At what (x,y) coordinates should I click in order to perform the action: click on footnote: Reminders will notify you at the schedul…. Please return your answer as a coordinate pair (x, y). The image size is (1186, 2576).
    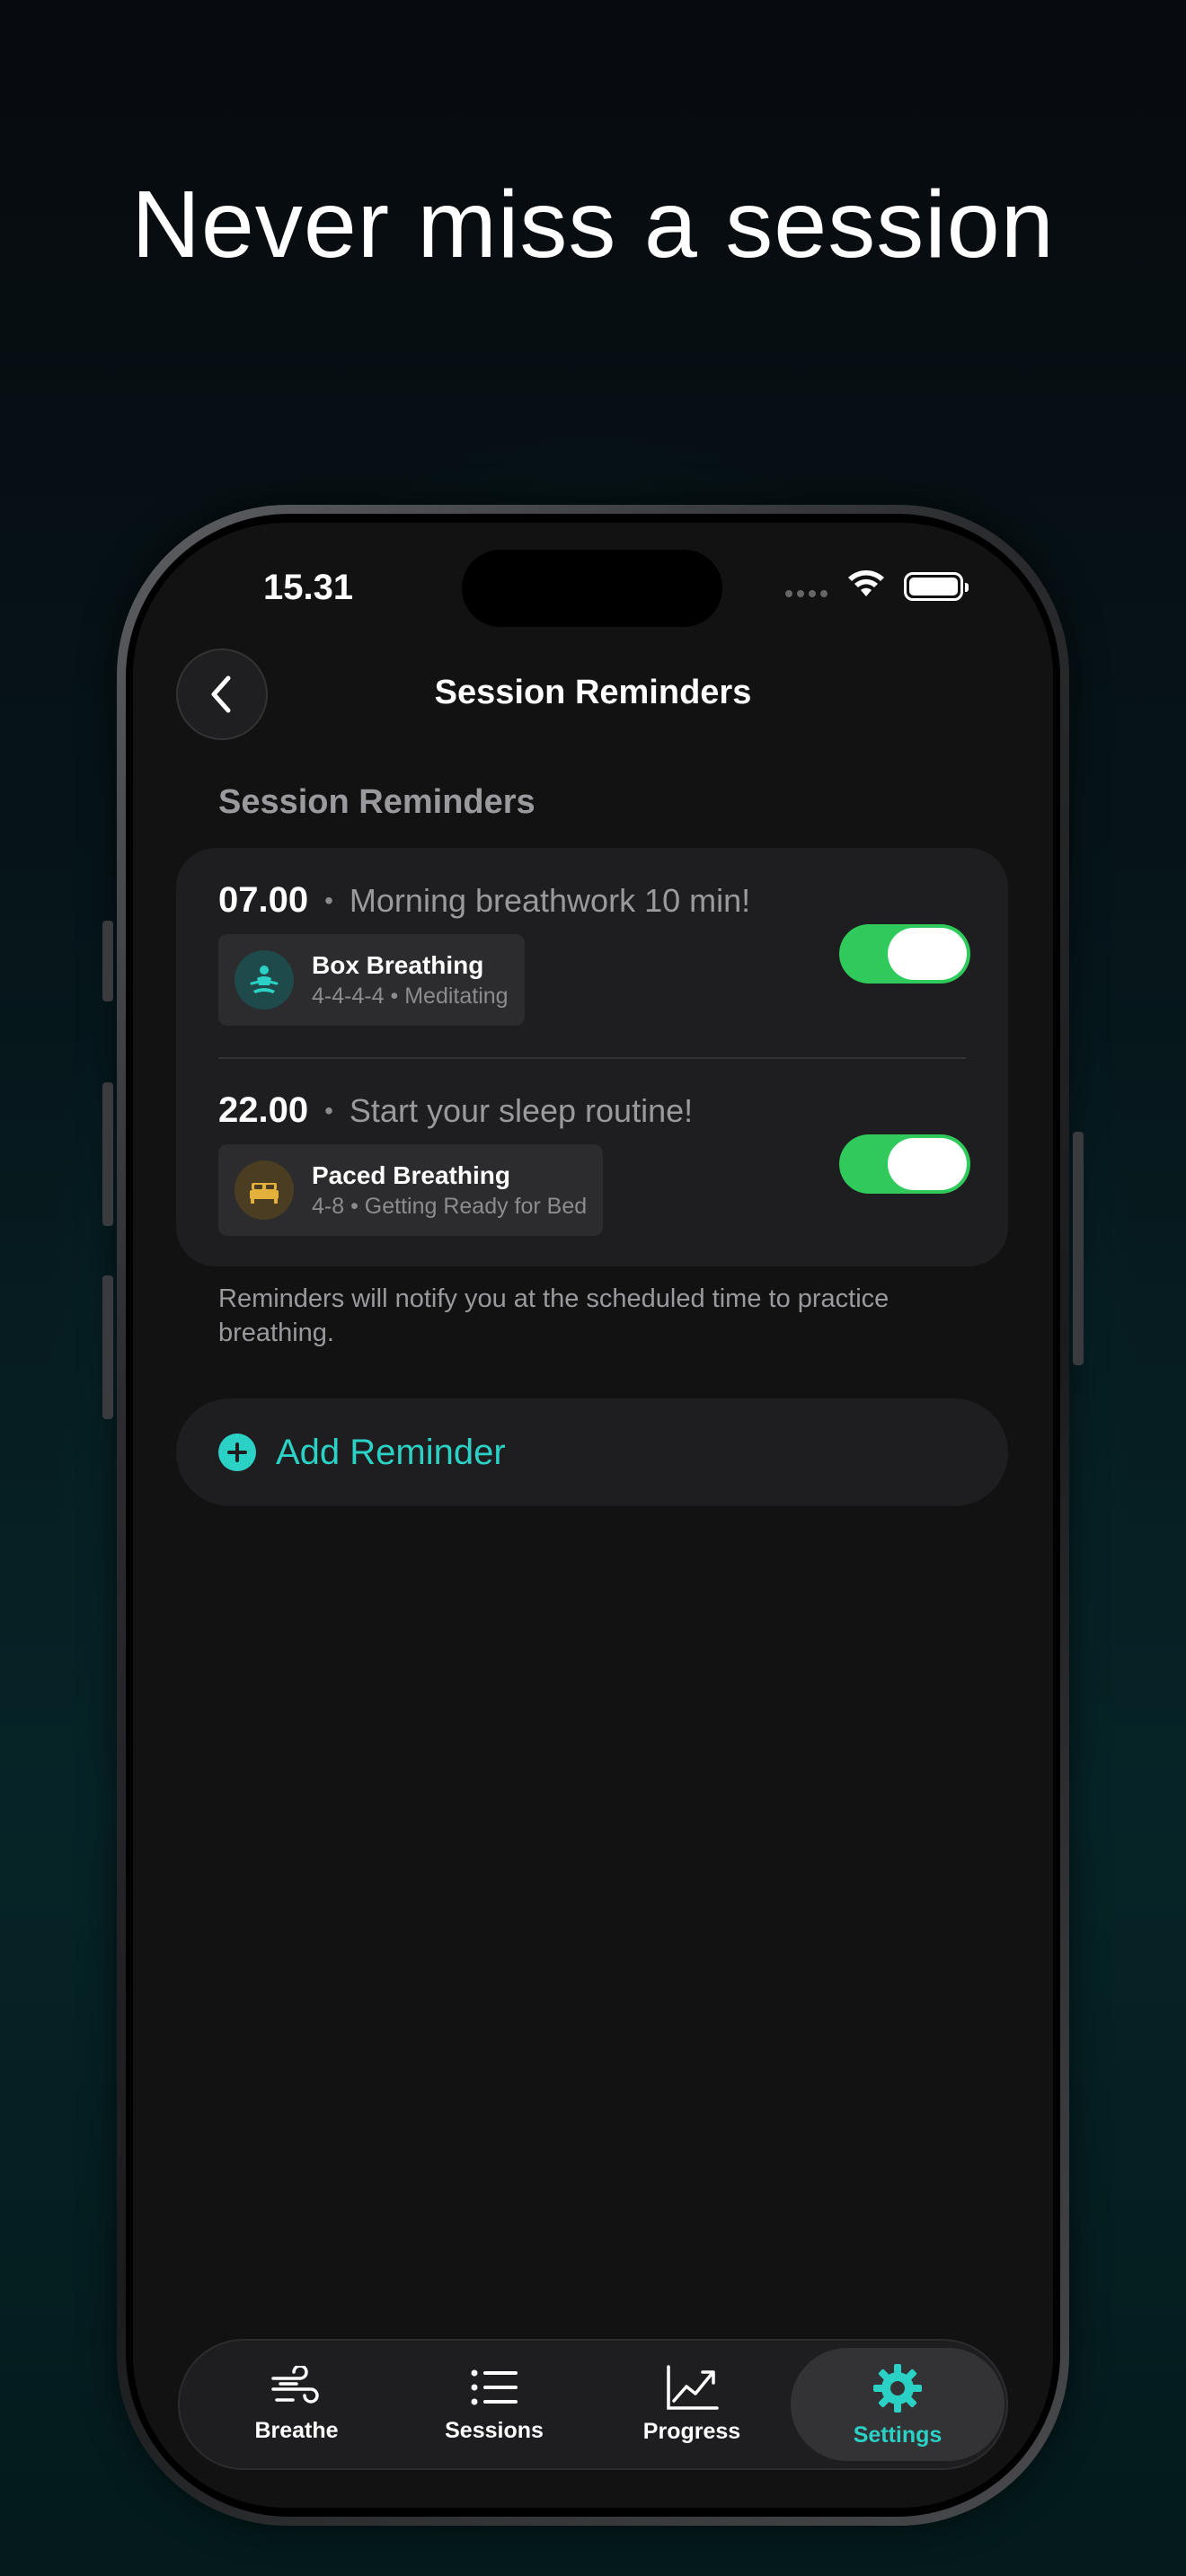
    Looking at the image, I should click on (554, 1315).